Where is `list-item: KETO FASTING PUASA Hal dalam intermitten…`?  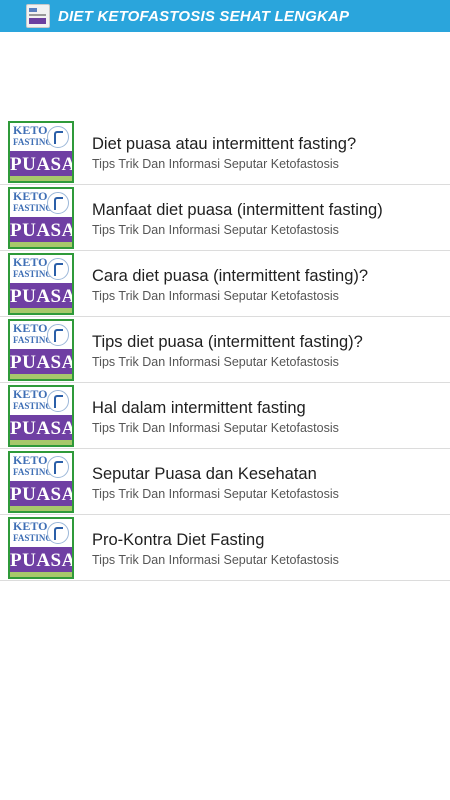
list-item: KETO FASTING PUASA Hal dalam intermitten… is located at coordinates (225, 416).